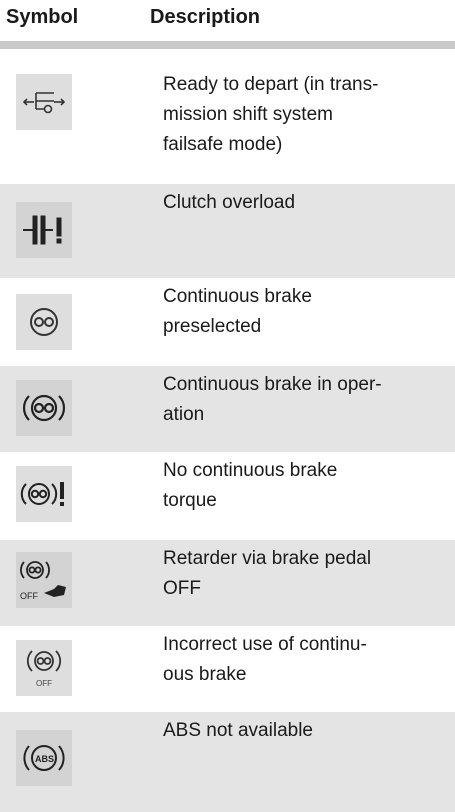  I want to click on table-row: Continuous brake in oper- ation, so click(227, 409).